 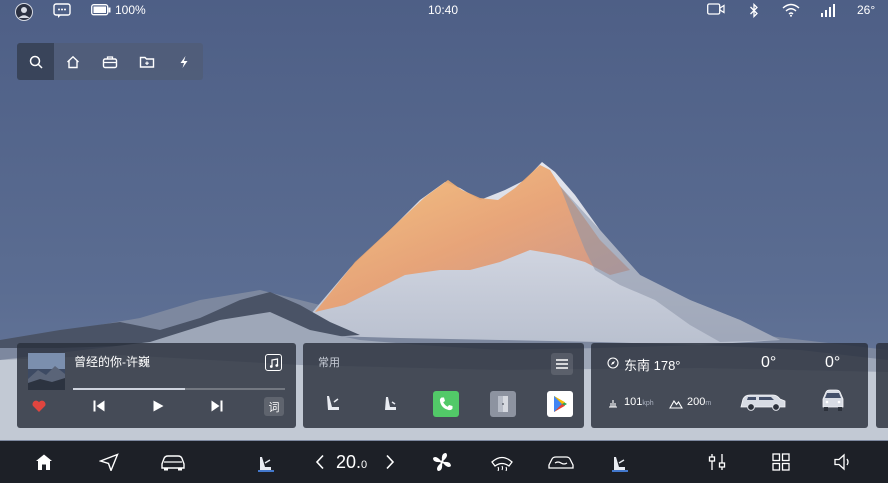 I want to click on dock-controls-button, so click(x=717, y=462).